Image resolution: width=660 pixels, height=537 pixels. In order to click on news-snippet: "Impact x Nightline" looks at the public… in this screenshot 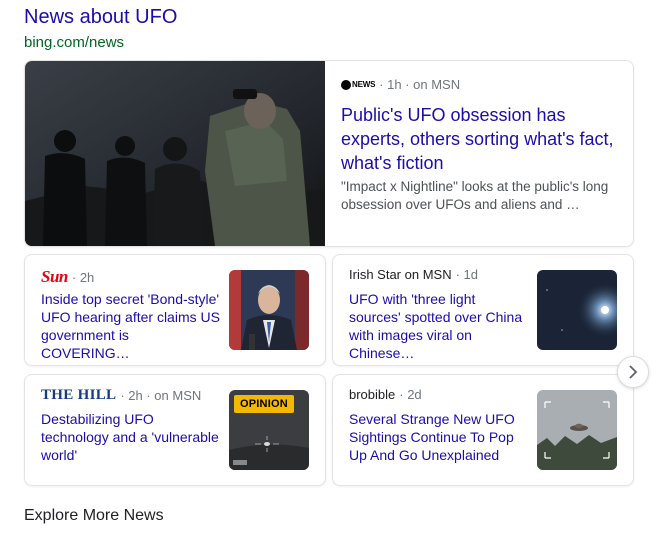, I will do `click(475, 195)`.